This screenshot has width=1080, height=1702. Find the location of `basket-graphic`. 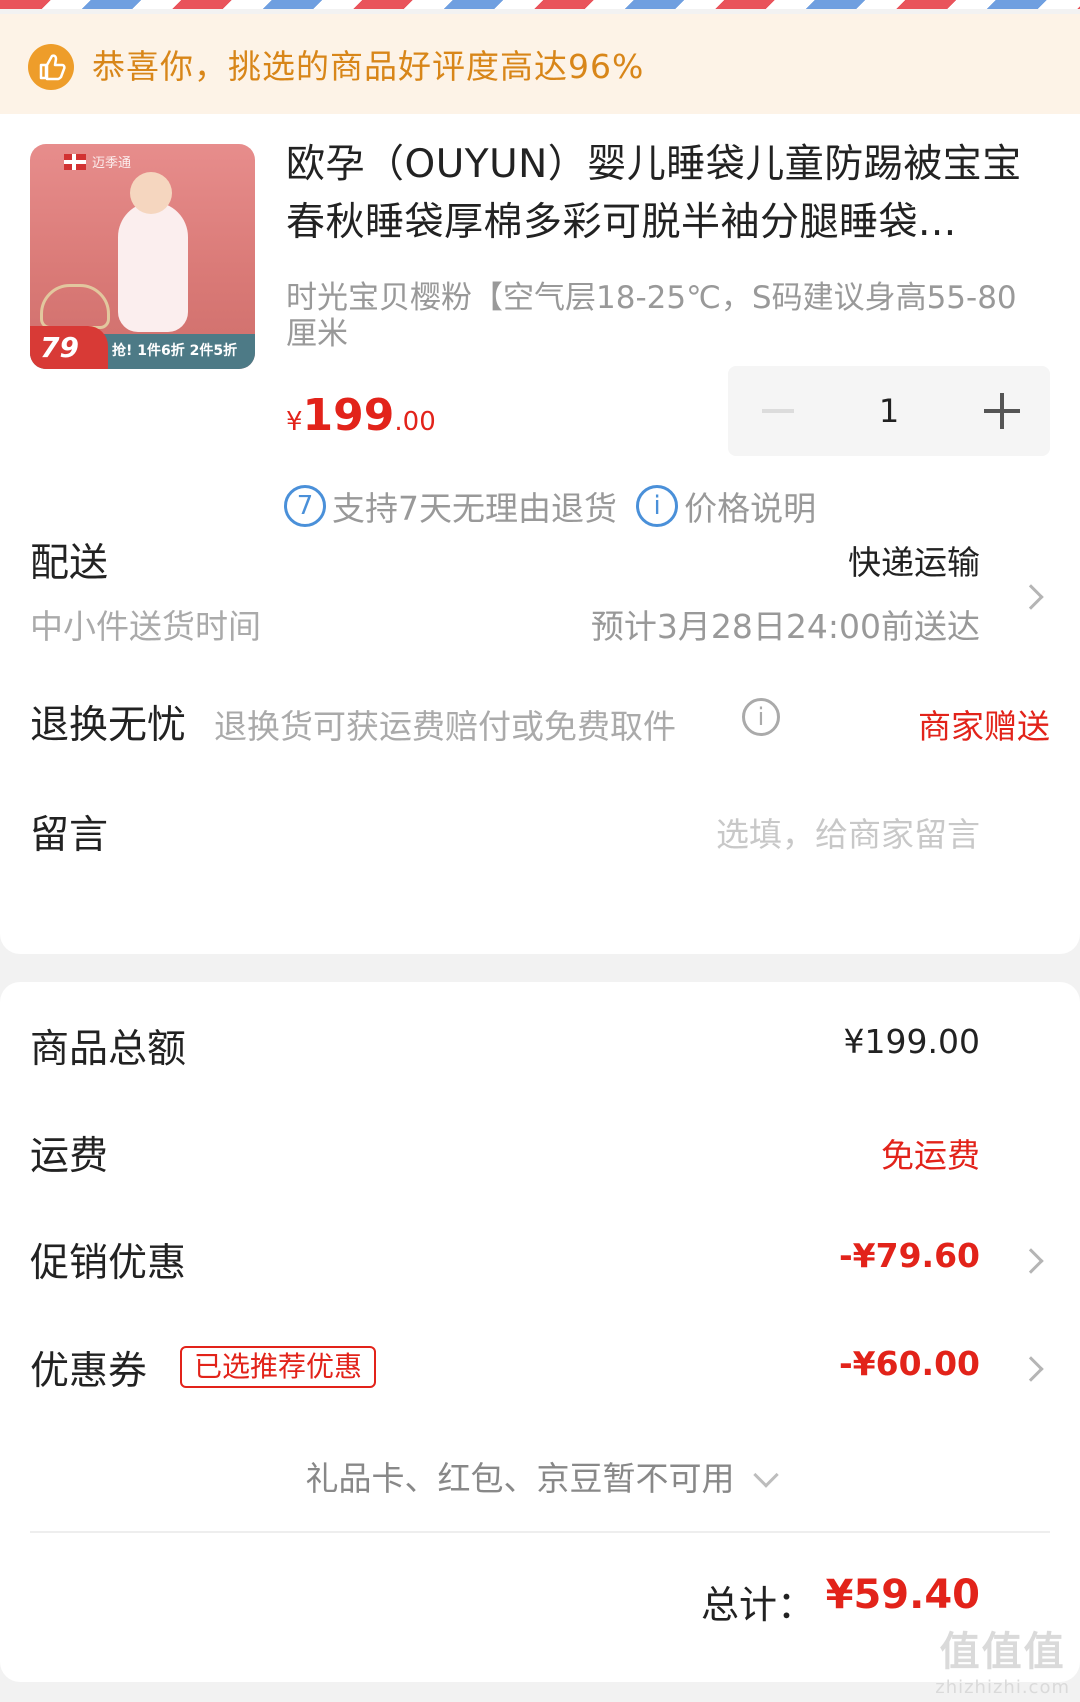

basket-graphic is located at coordinates (75, 306).